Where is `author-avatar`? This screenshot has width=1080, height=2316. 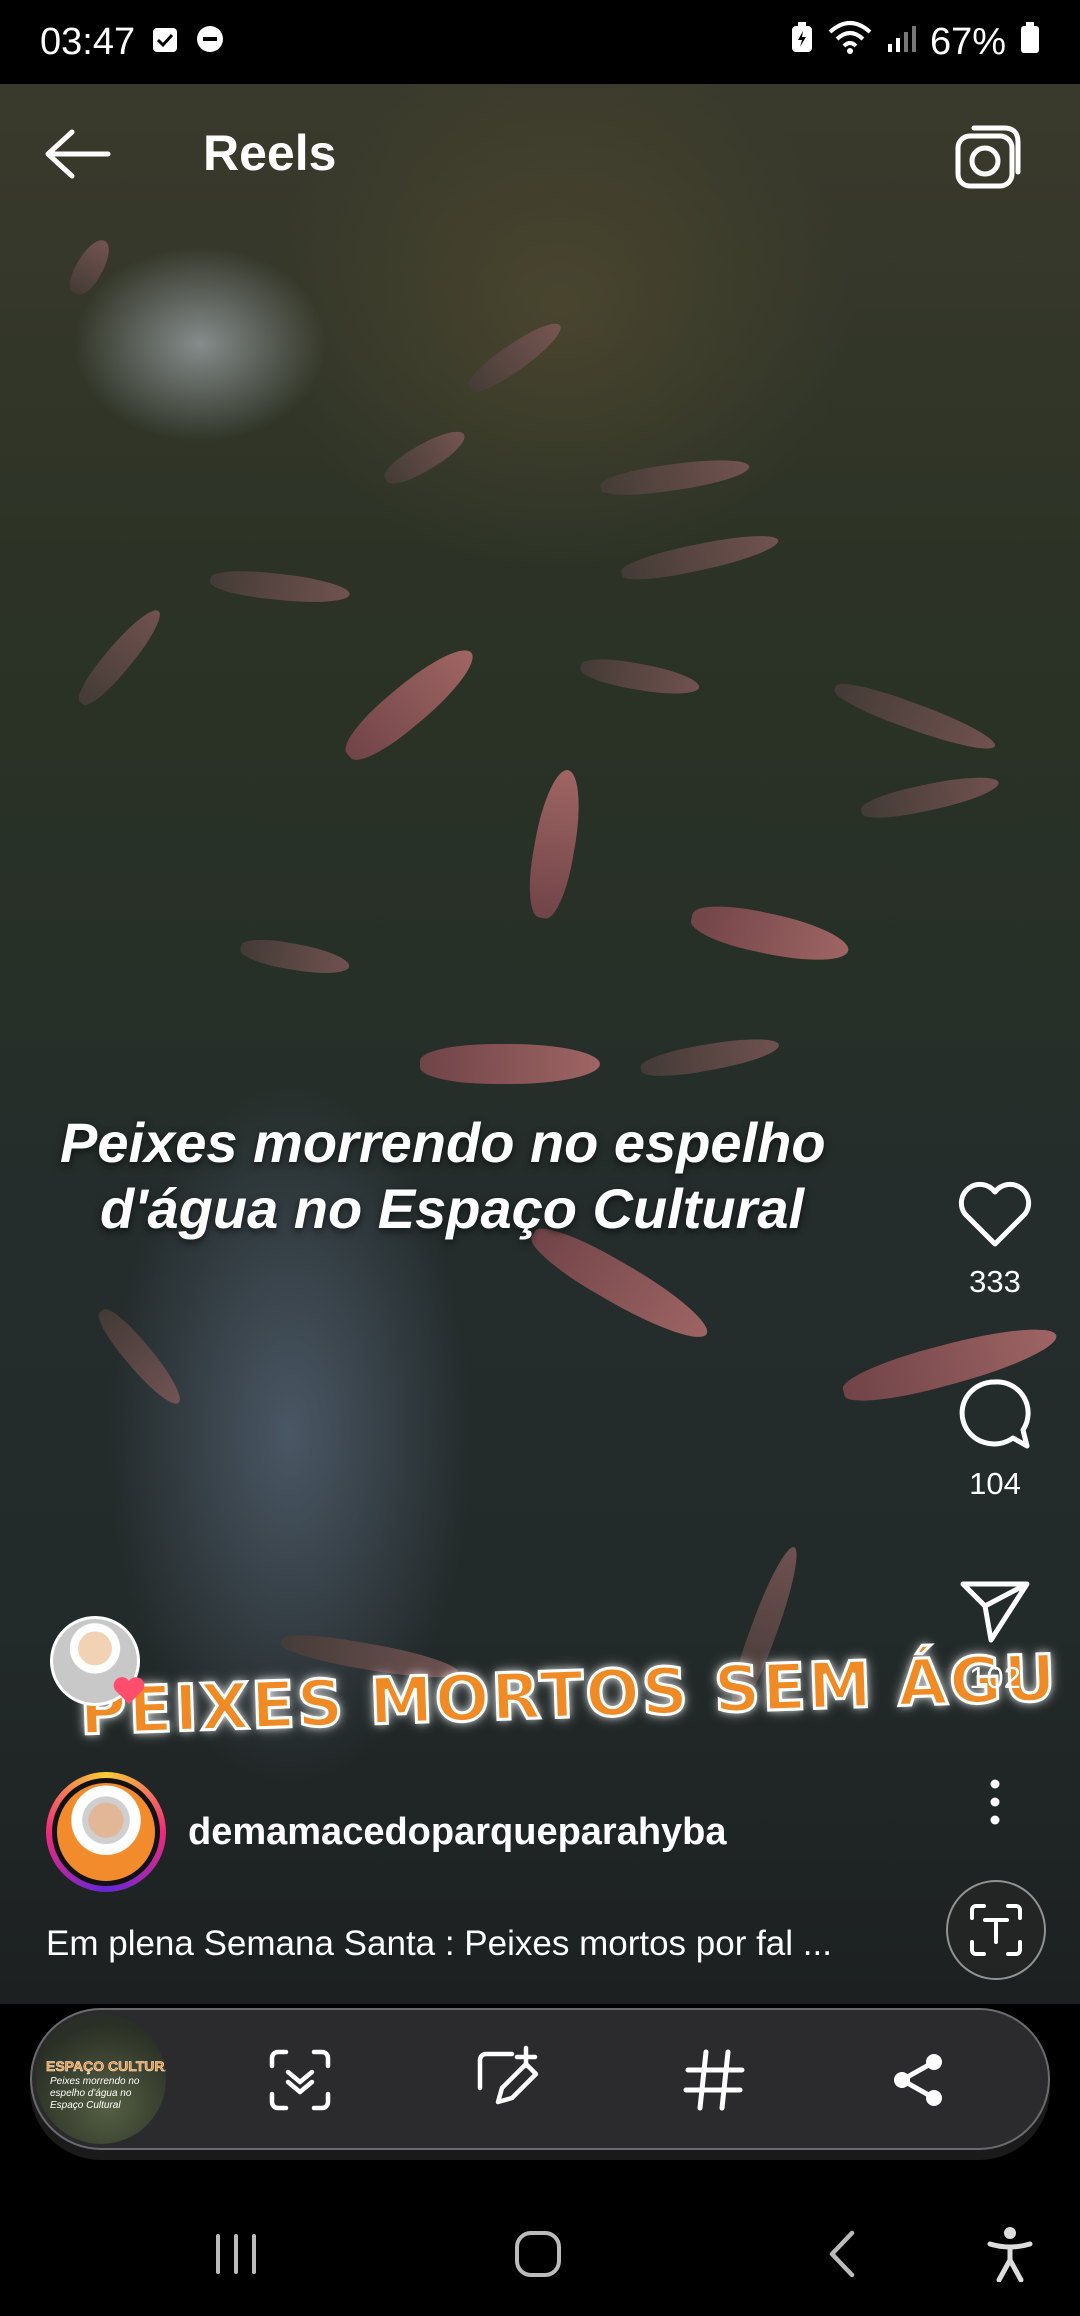 author-avatar is located at coordinates (106, 1832).